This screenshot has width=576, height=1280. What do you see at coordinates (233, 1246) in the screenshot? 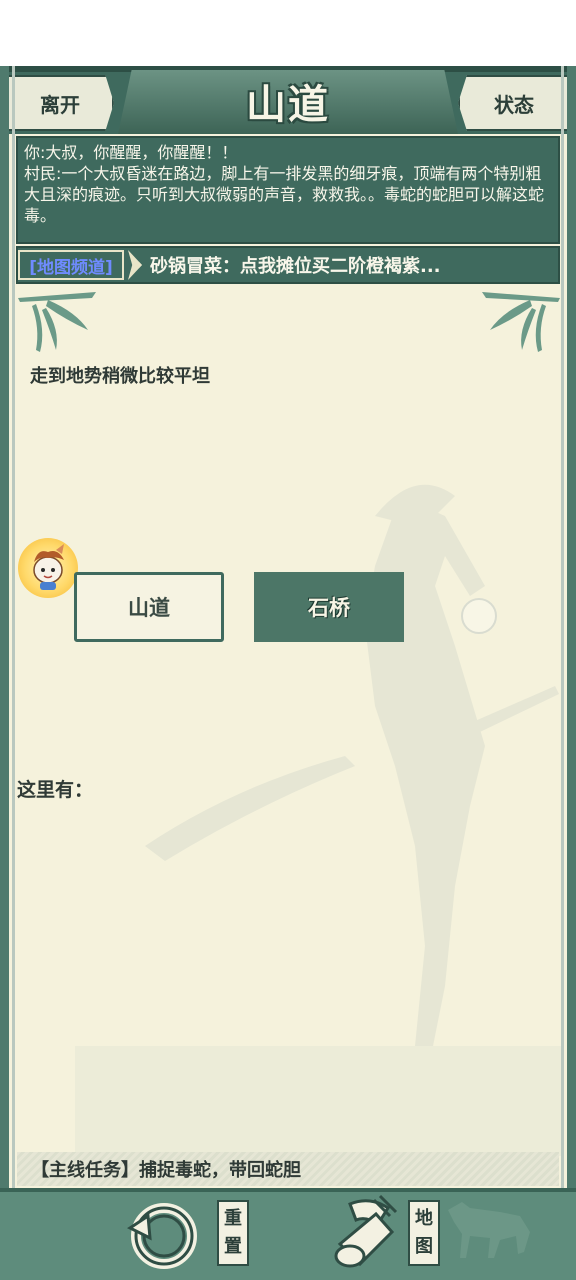
I see `reset-label-char: 置` at bounding box center [233, 1246].